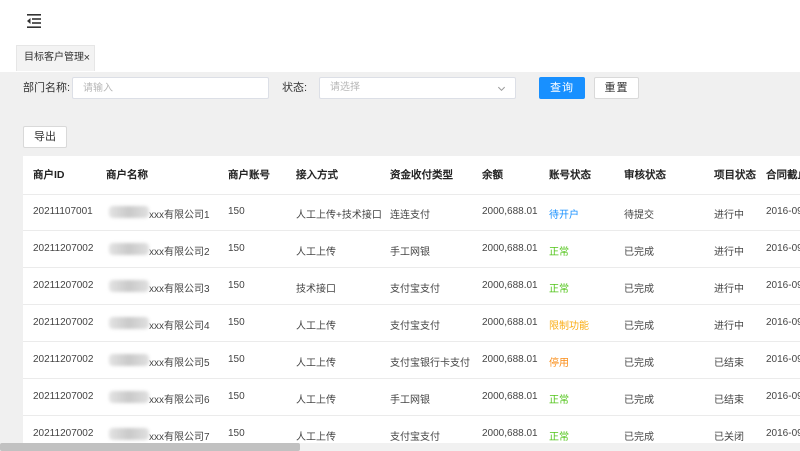 Image resolution: width=800 pixels, height=451 pixels. Describe the element at coordinates (492, 175) in the screenshot. I see `column-header-balance: 余额` at that location.